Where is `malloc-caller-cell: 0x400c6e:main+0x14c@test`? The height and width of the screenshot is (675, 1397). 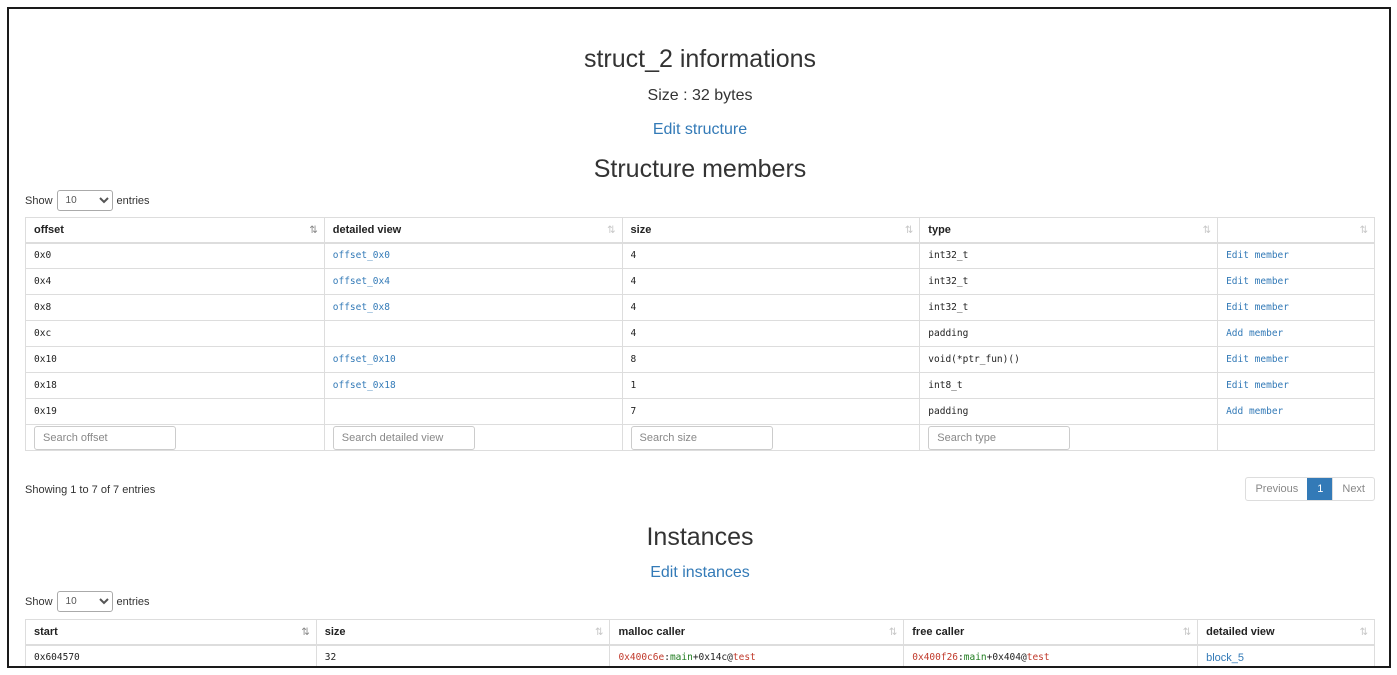
malloc-caller-cell: 0x400c6e:main+0x14c@test is located at coordinates (757, 655).